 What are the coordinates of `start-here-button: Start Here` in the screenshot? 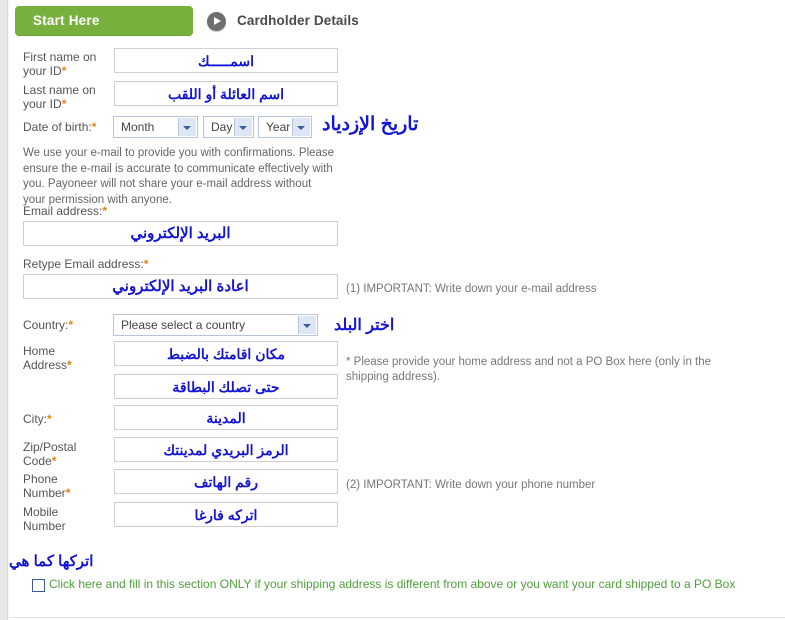 It's located at (104, 21).